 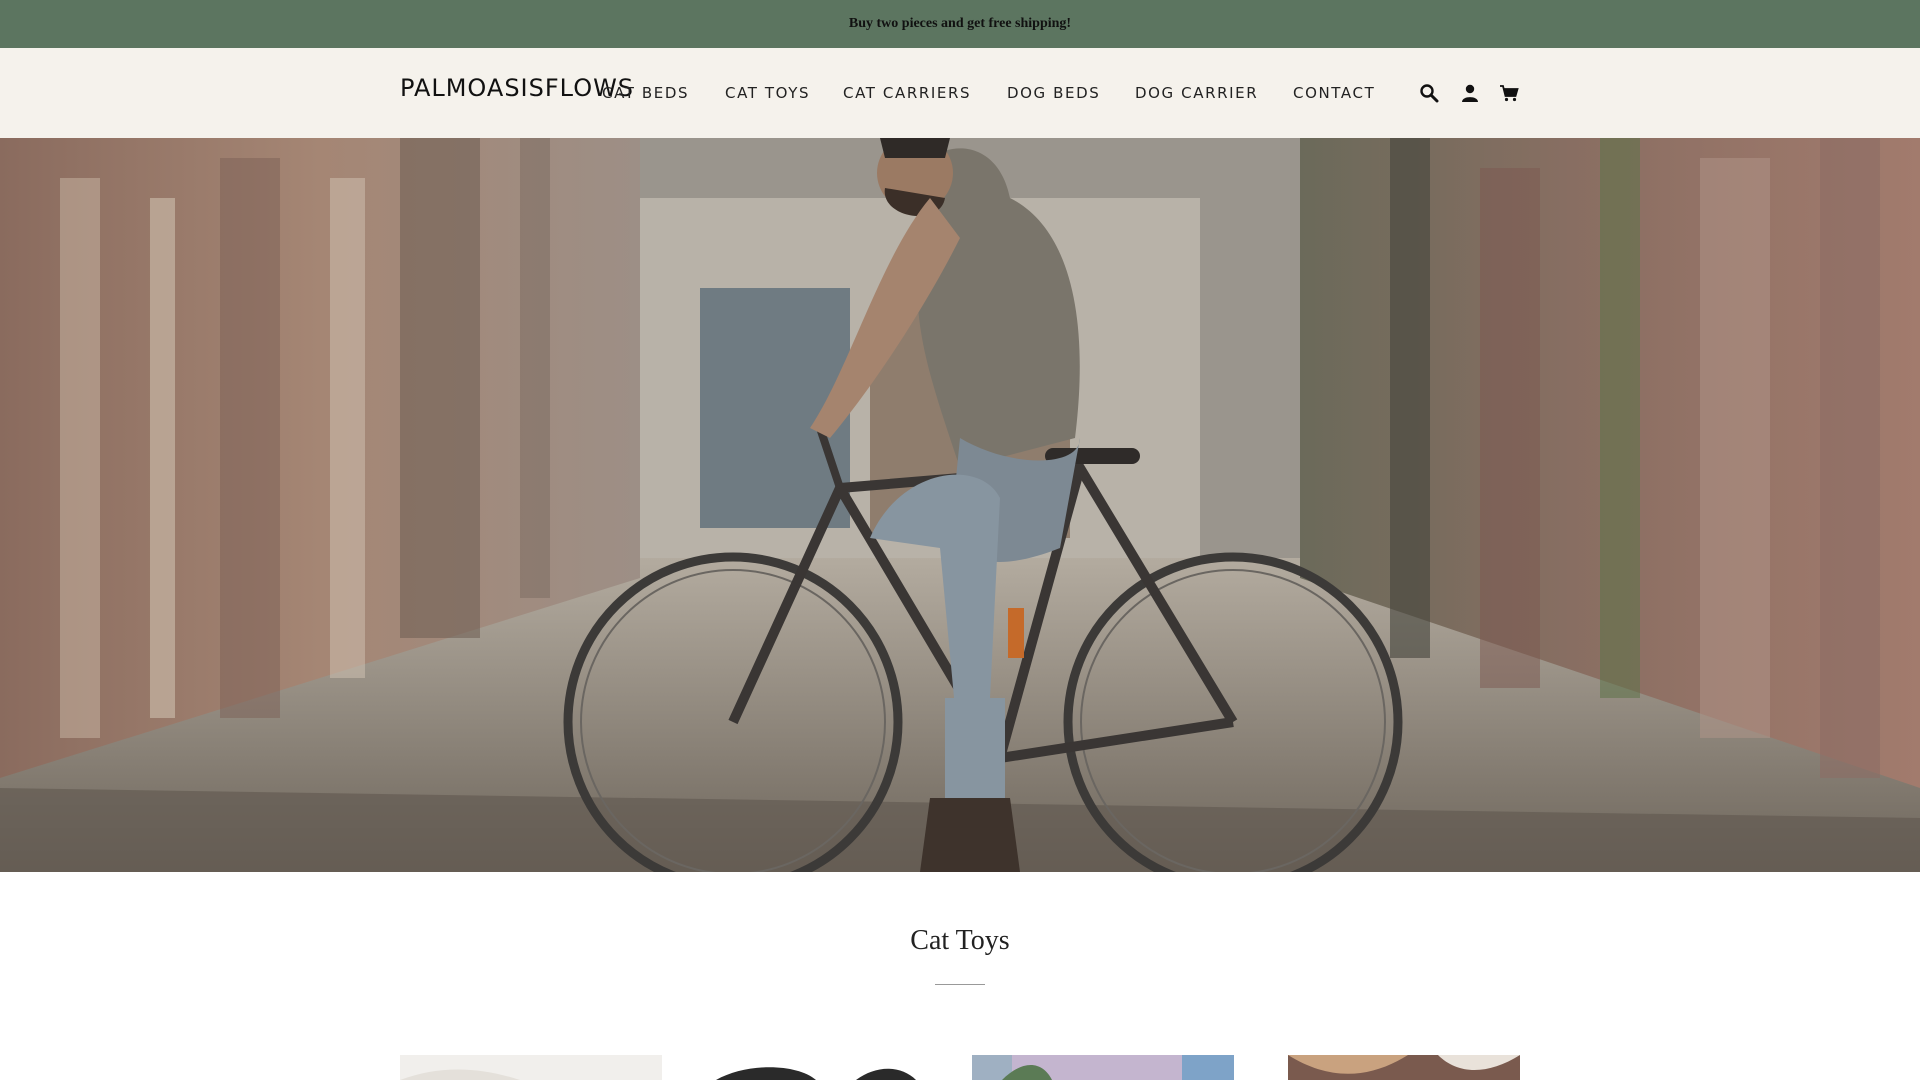 I want to click on announcement-text: Buy two pieces and get free shipping!, so click(x=960, y=23).